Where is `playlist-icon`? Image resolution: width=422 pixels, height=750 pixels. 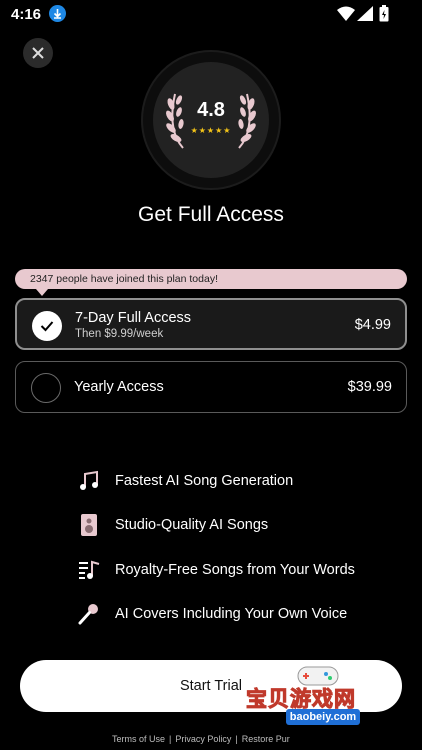 playlist-icon is located at coordinates (89, 569).